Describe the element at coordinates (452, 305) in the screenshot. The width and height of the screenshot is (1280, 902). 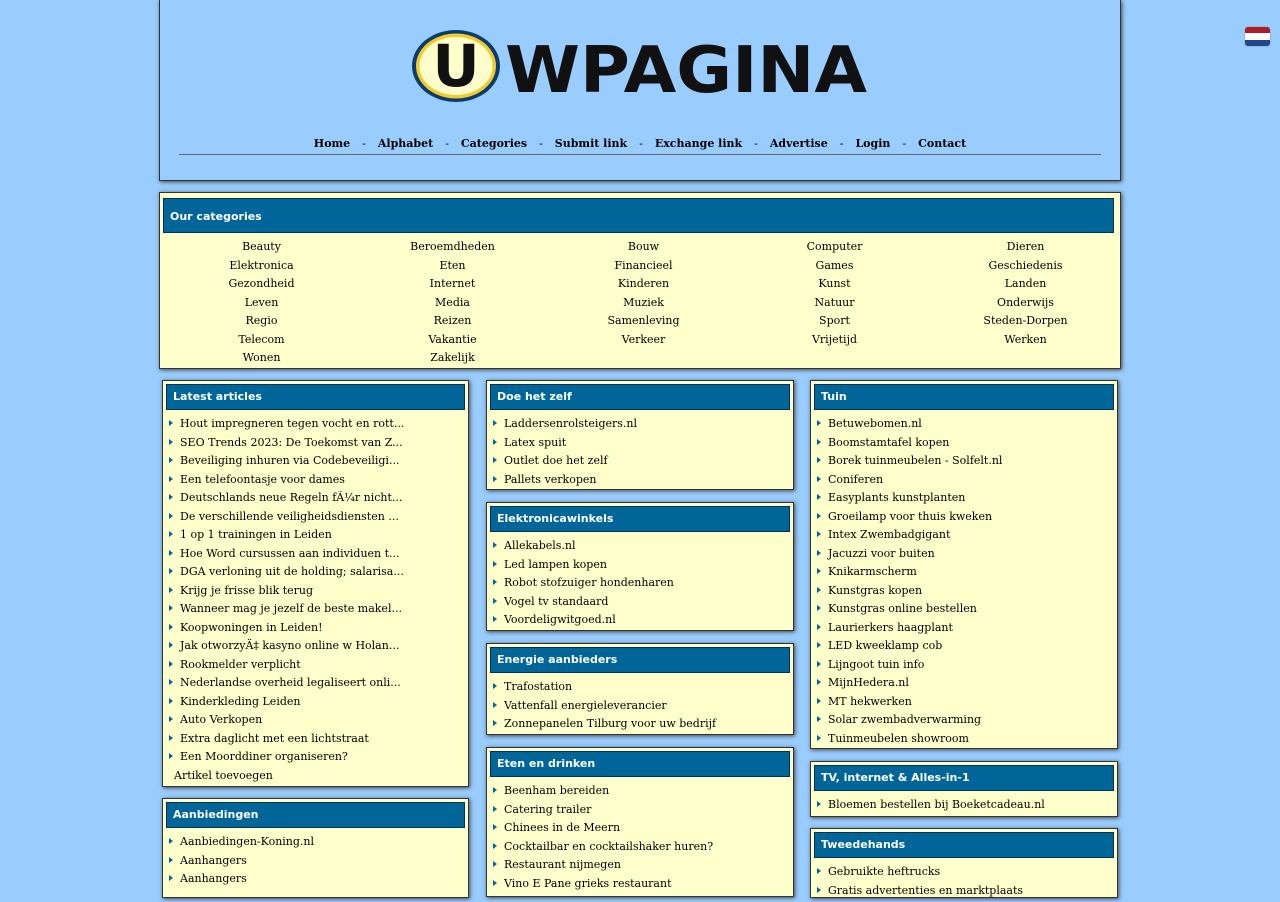
I see `category-link-media: Media` at that location.